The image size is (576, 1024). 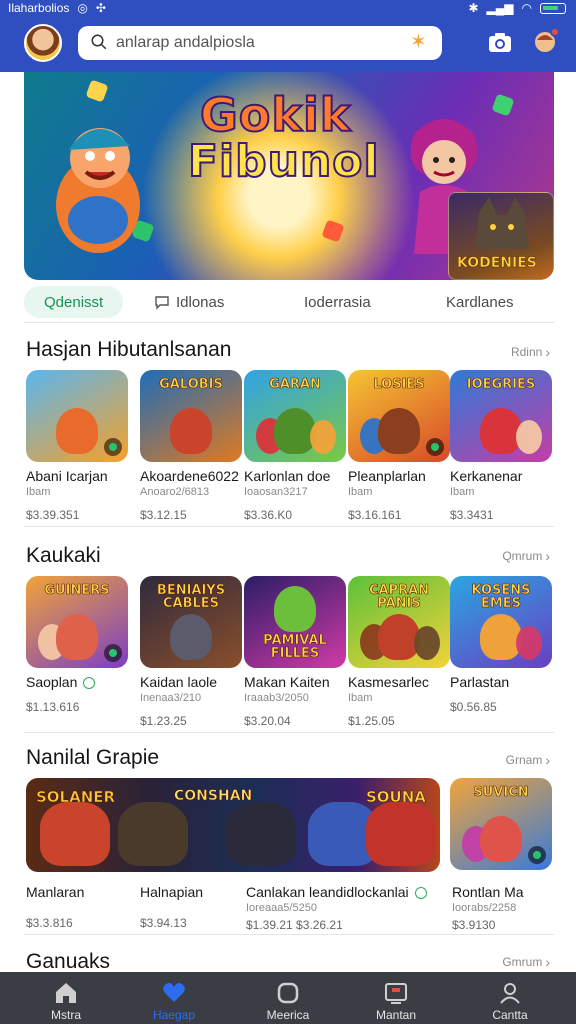 I want to click on nav-games-label: Haegap, so click(x=174, y=1015).